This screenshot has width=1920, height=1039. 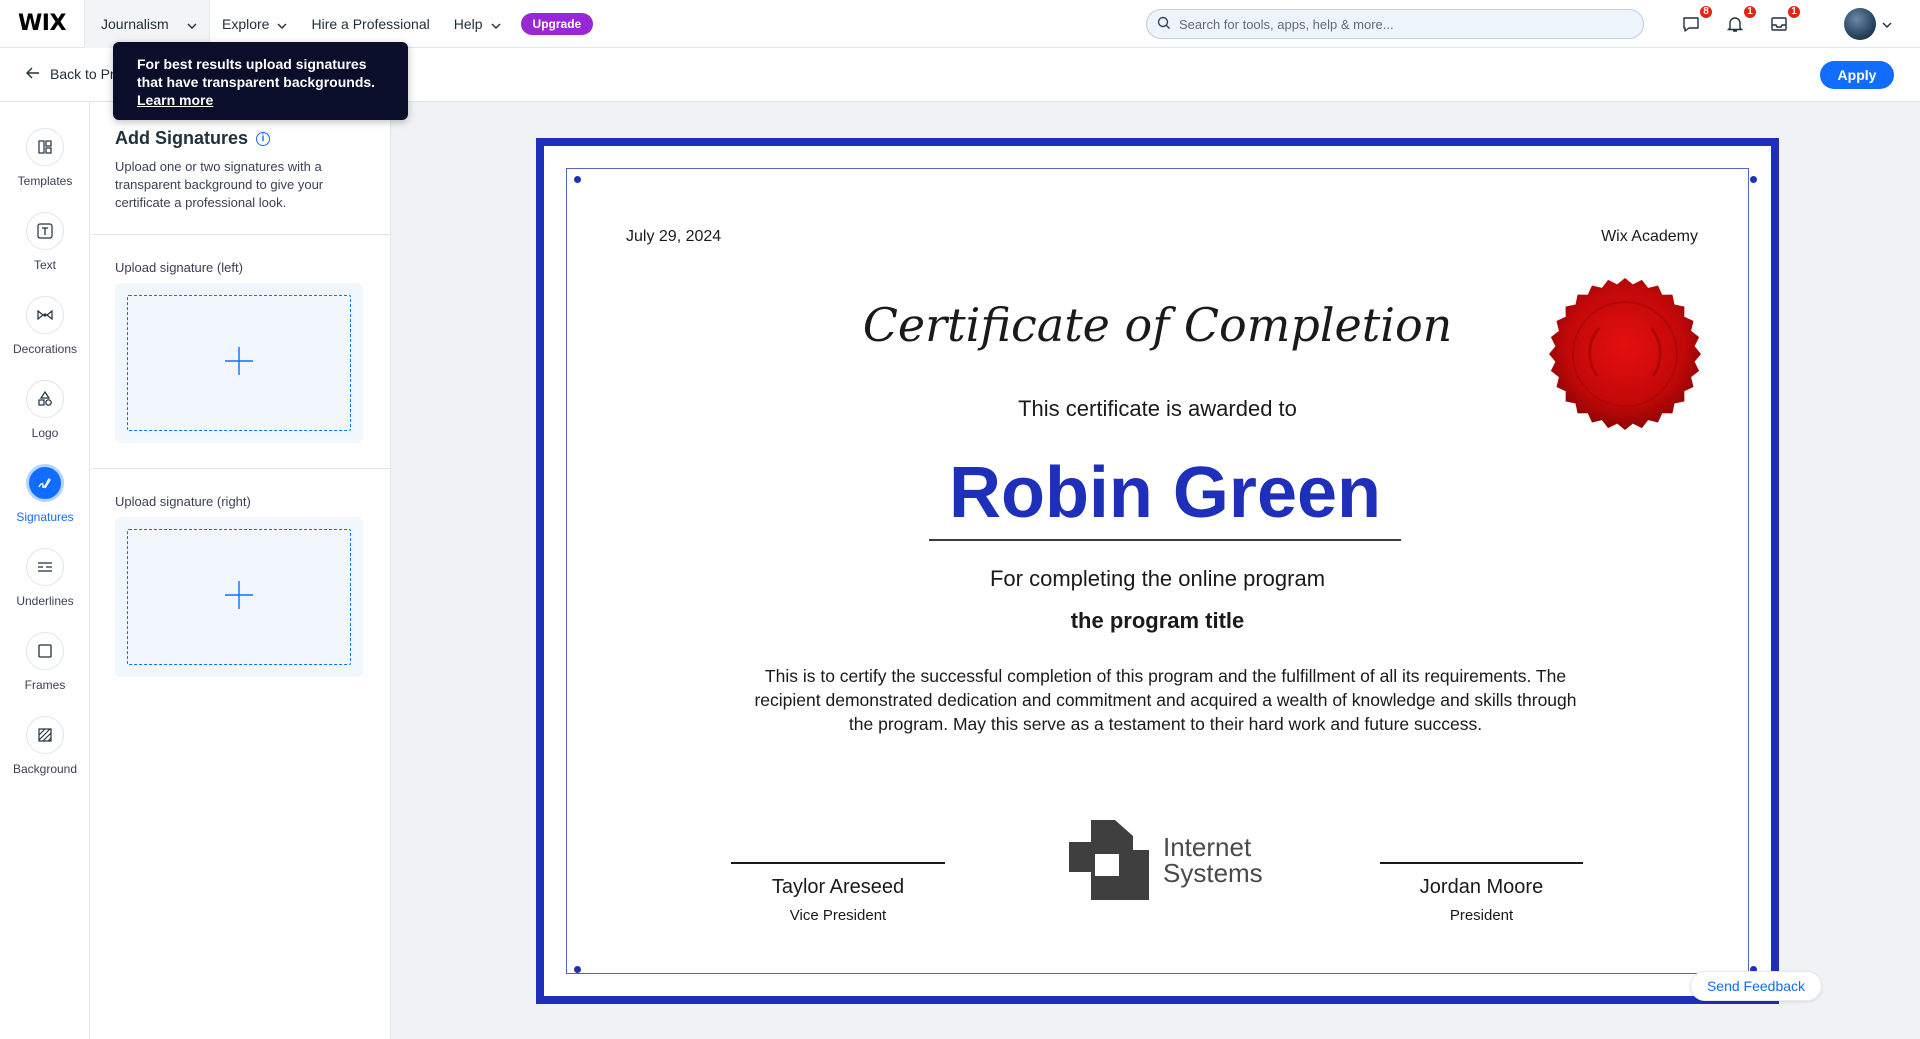 I want to click on signer-left-name: Taylor Areseed, so click(x=838, y=886).